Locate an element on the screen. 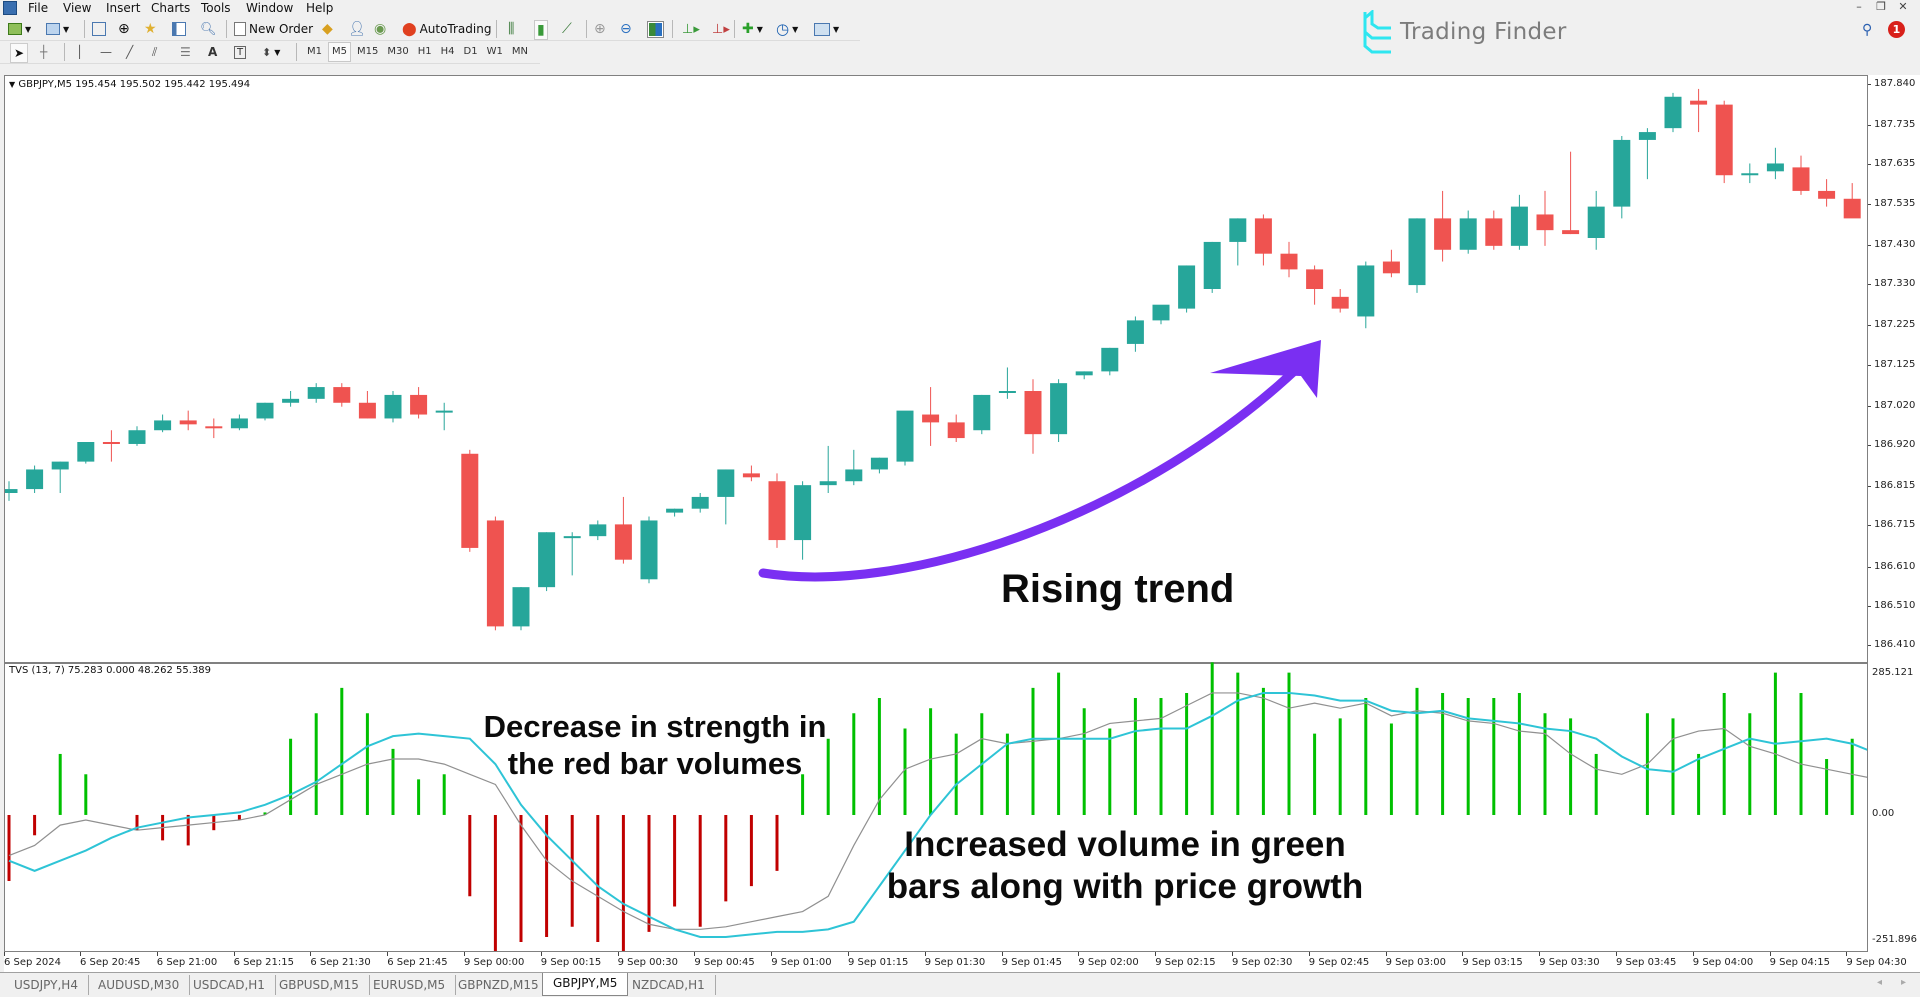 Image resolution: width=1920 pixels, height=997 pixels. timeframe-h1: H1 is located at coordinates (425, 52).